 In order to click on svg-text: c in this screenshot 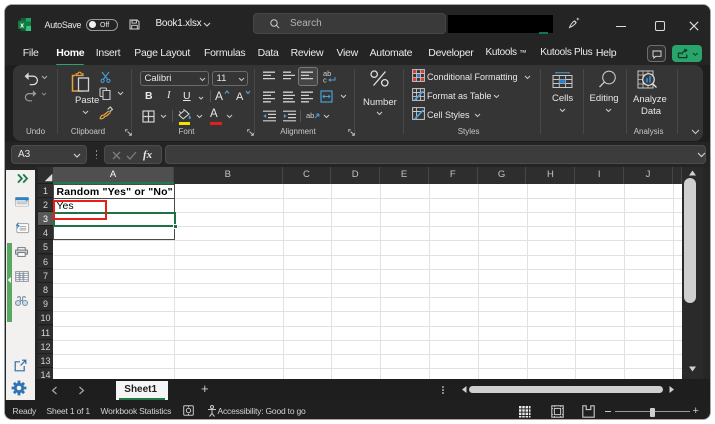, I will do `click(325, 80)`.